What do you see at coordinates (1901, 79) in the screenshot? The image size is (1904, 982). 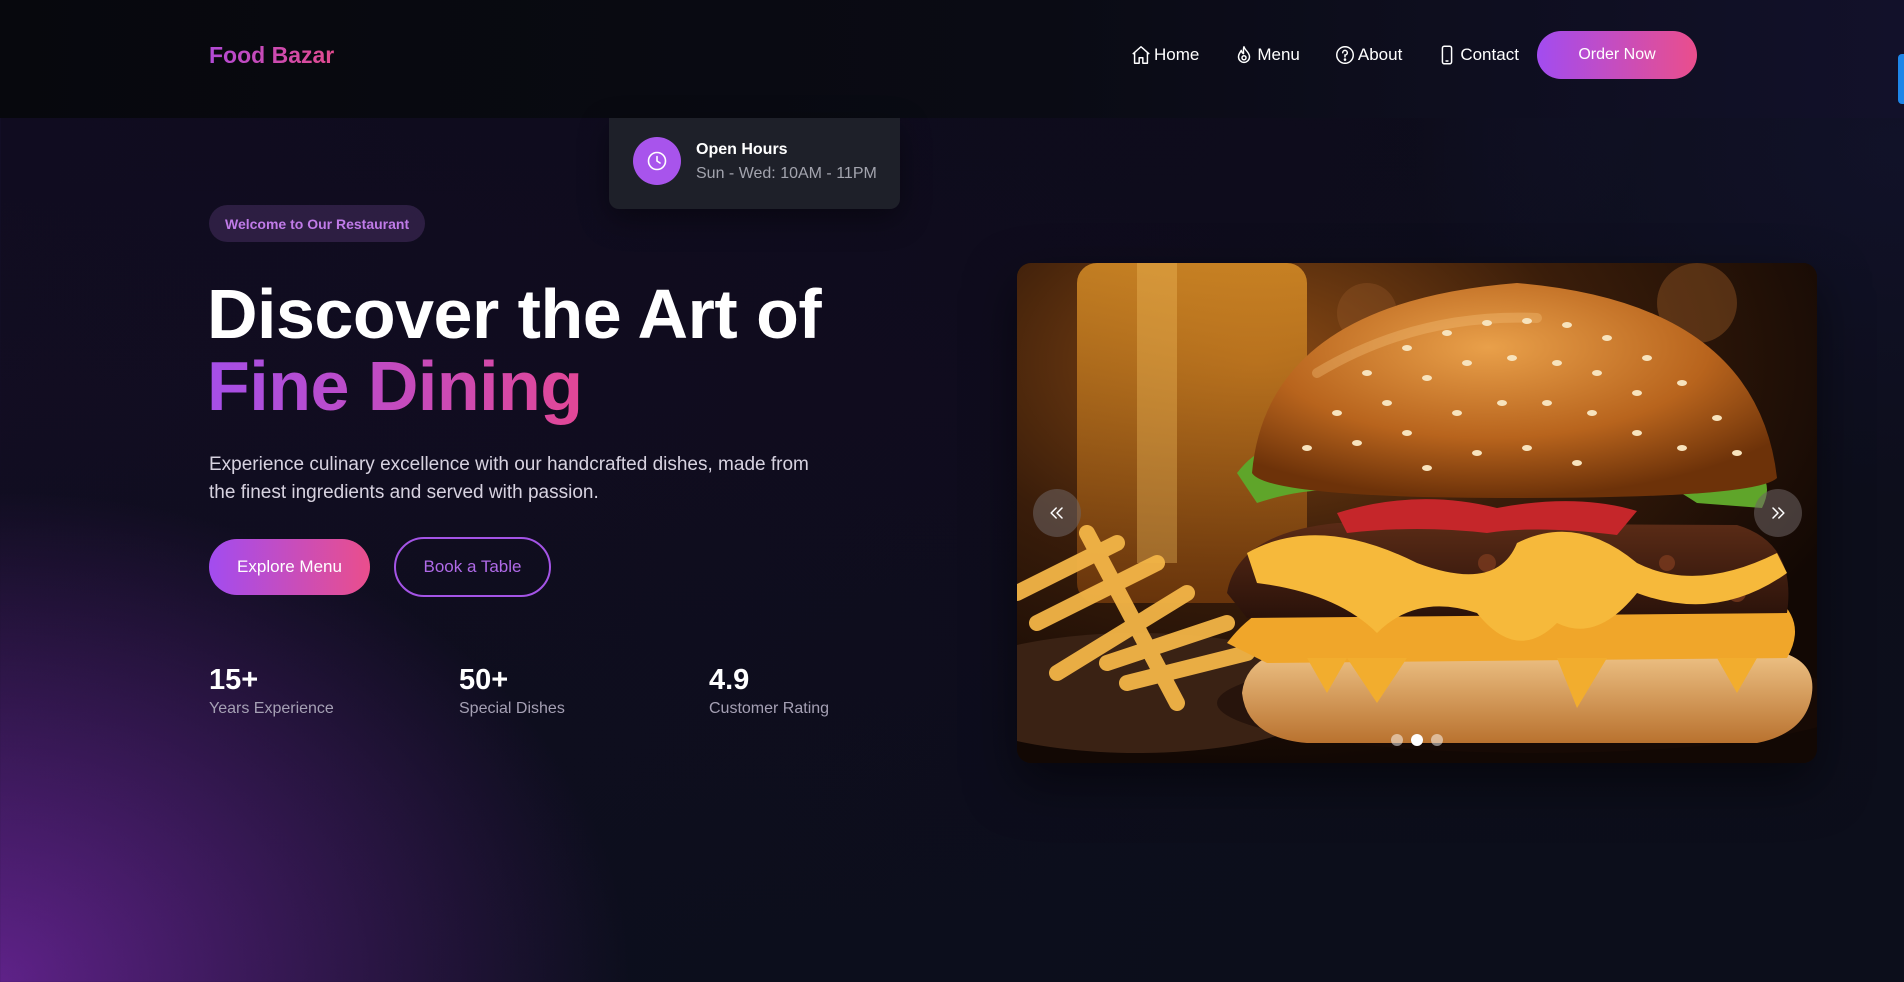 I see `side-edge-tab` at bounding box center [1901, 79].